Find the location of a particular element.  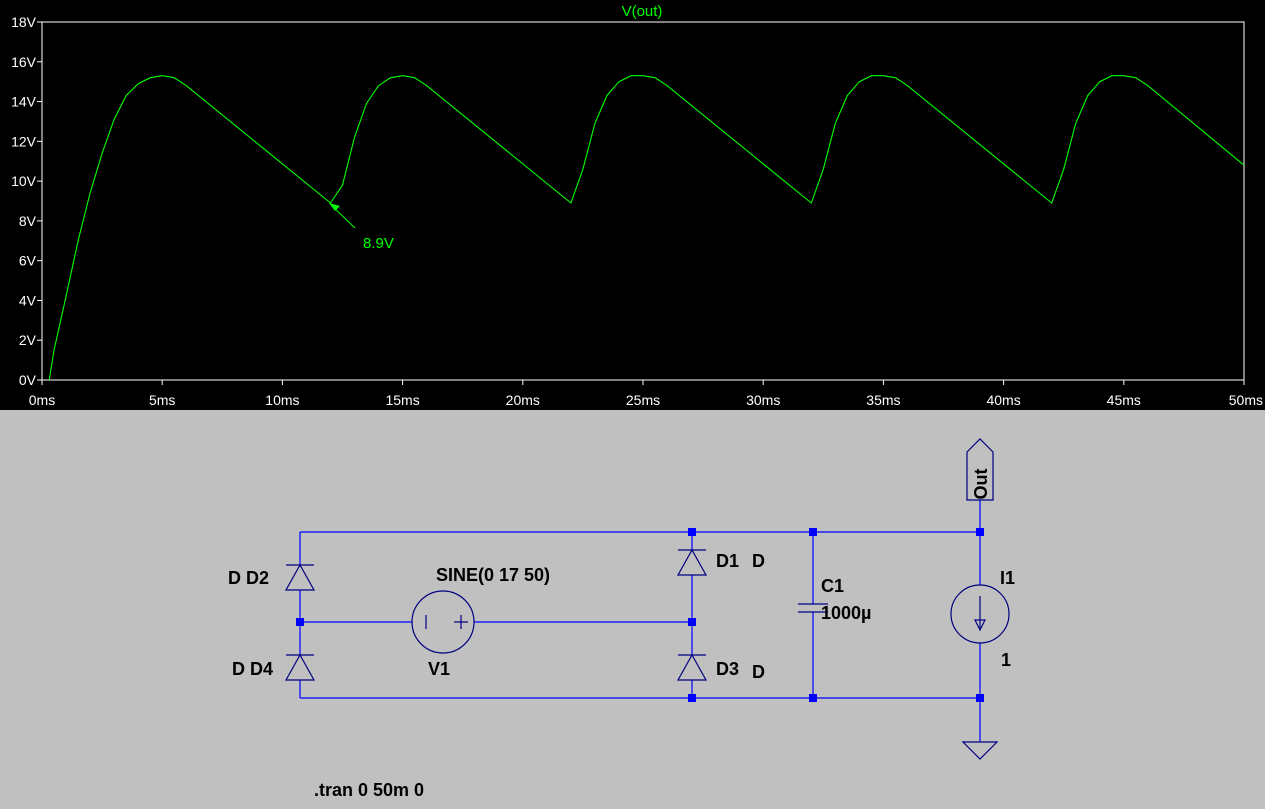

diode-d2 is located at coordinates (300, 577).